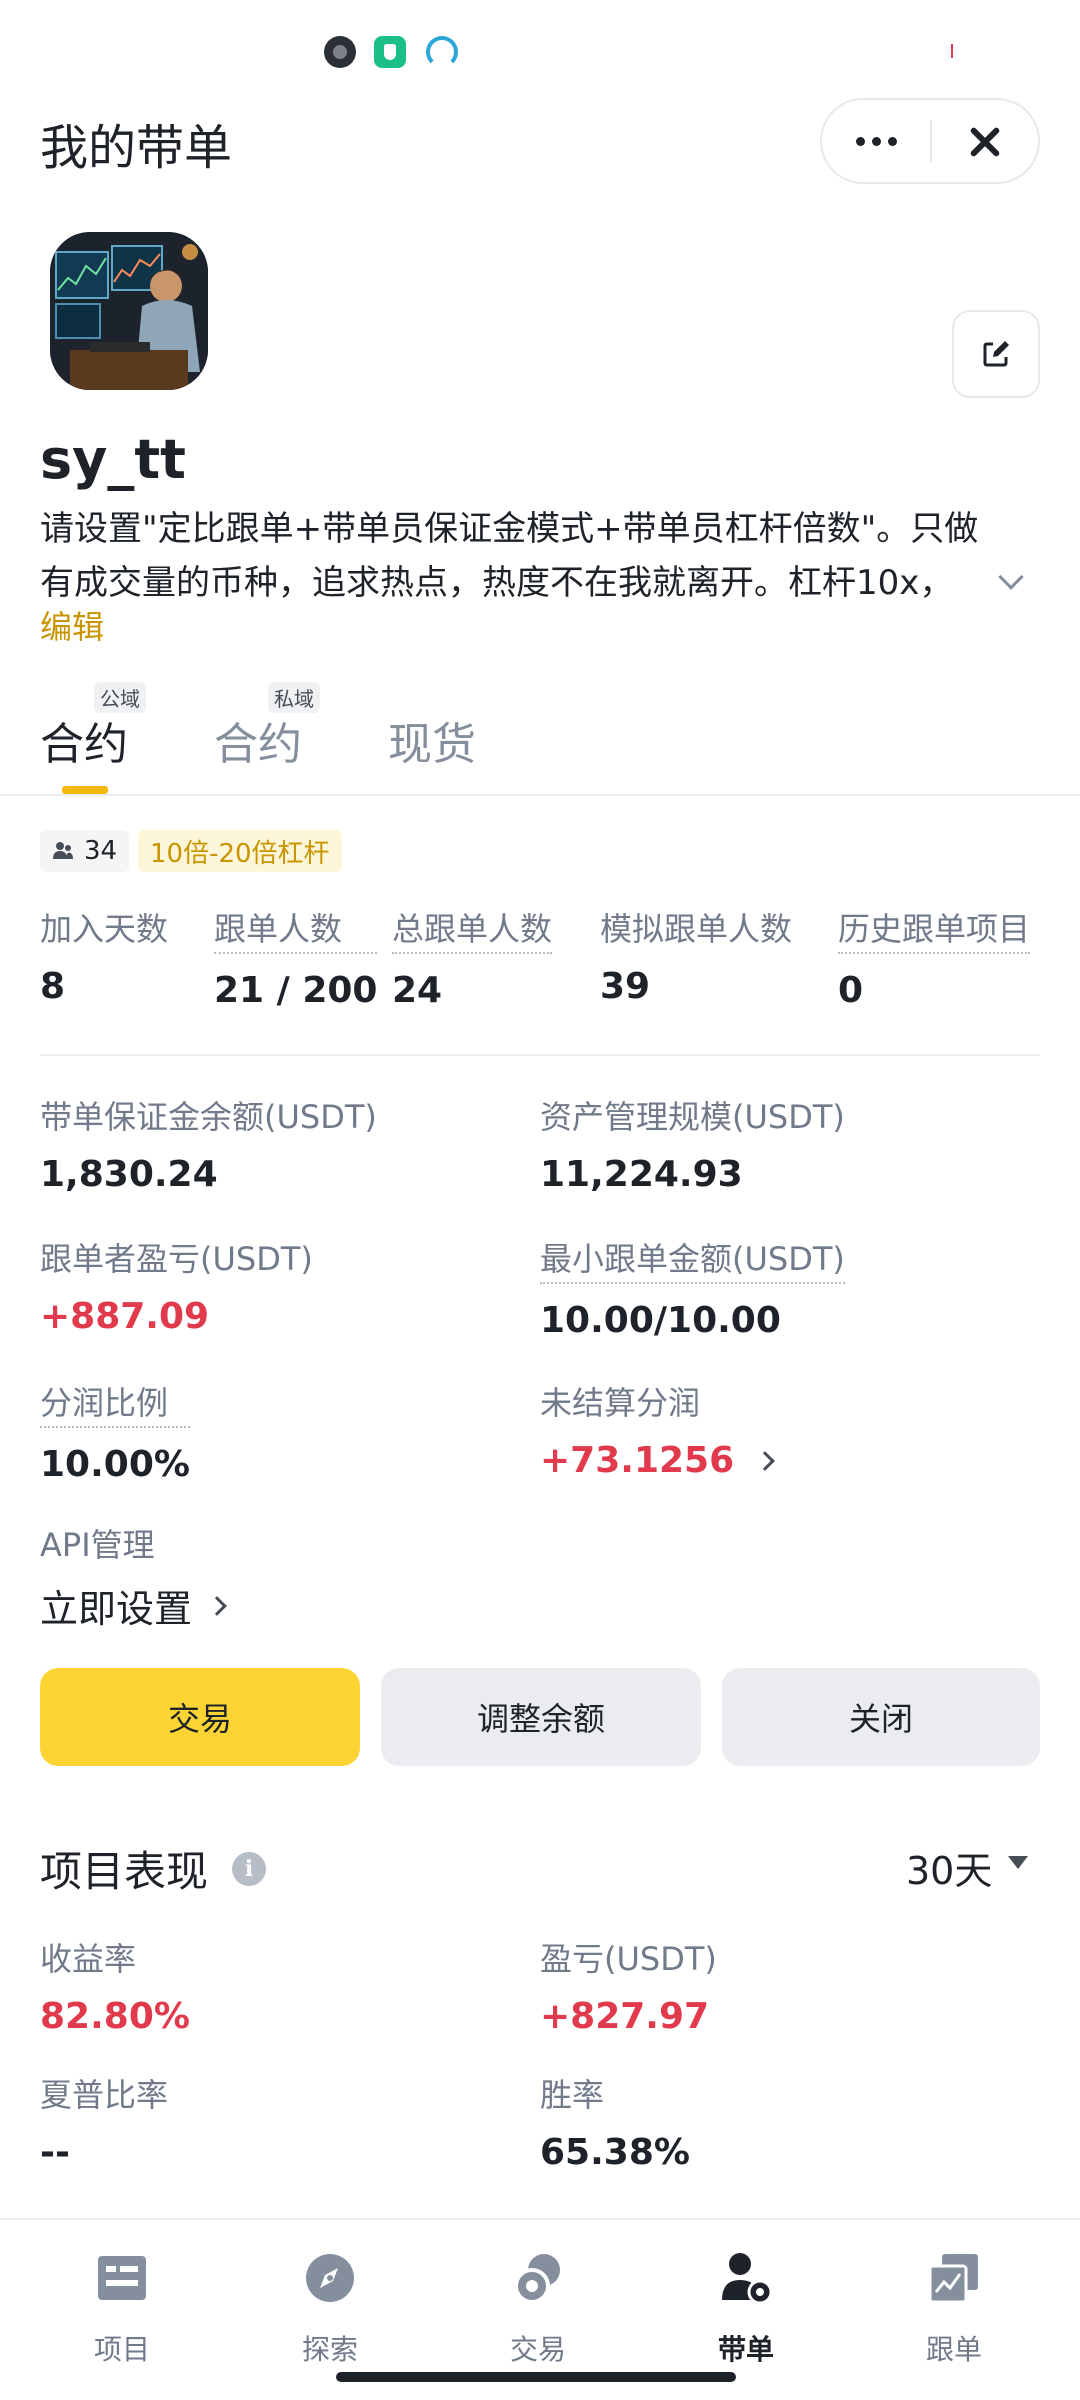 The height and width of the screenshot is (2400, 1080). What do you see at coordinates (442, 52) in the screenshot?
I see `sync-notification-icon` at bounding box center [442, 52].